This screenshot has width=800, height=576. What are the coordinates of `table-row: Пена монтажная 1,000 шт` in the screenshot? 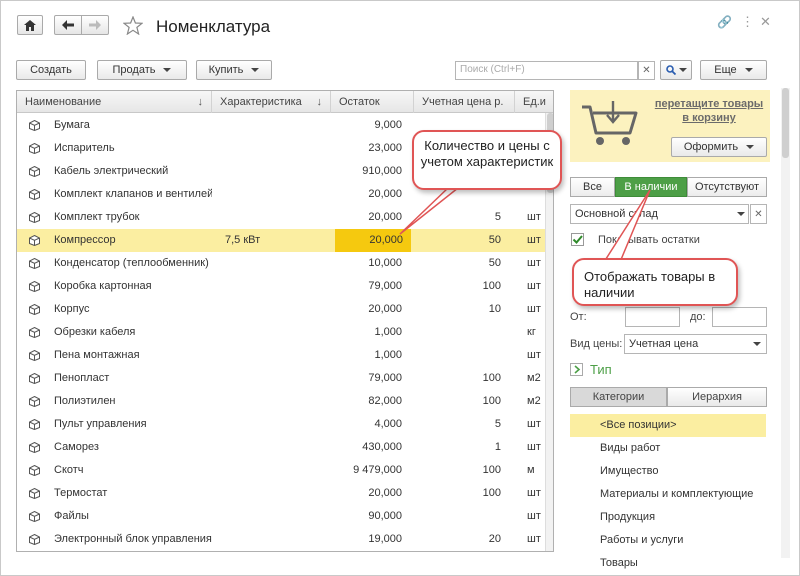 It's located at (285, 355).